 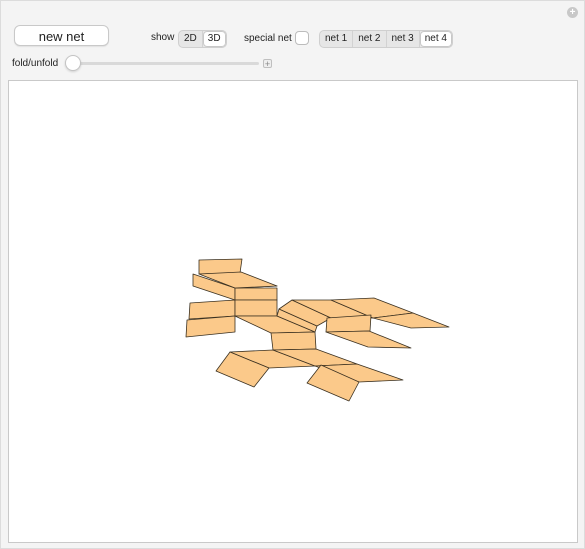 What do you see at coordinates (163, 37) in the screenshot?
I see `show-label: show` at bounding box center [163, 37].